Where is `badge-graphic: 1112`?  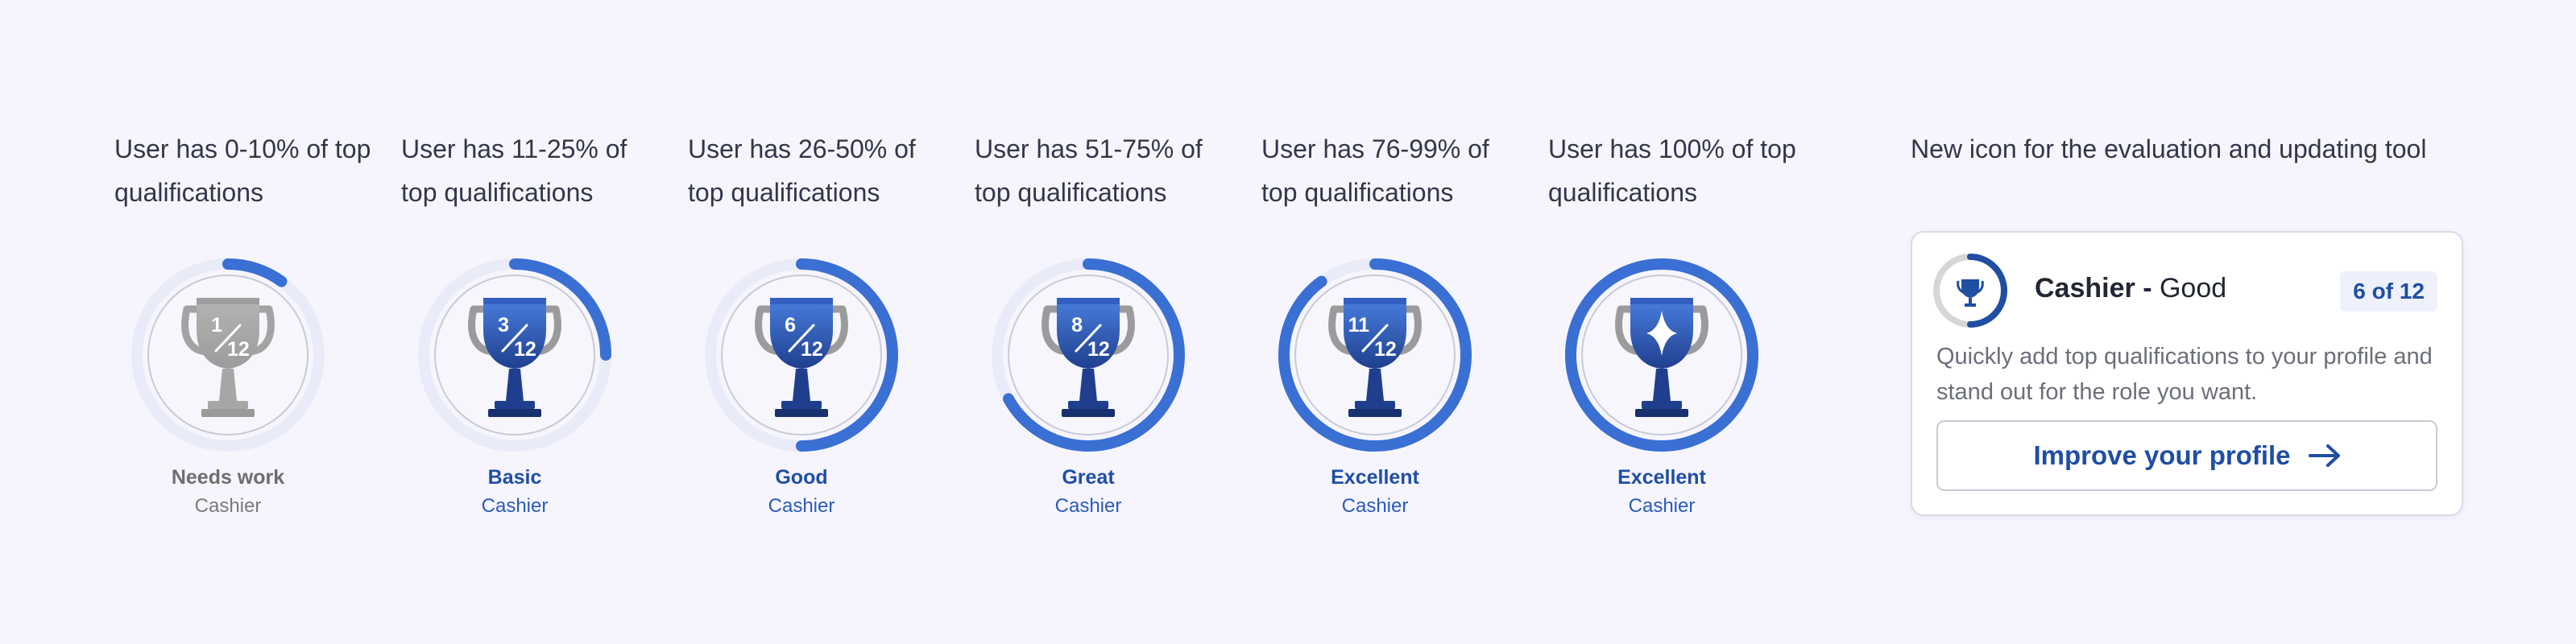 badge-graphic: 1112 is located at coordinates (1375, 355).